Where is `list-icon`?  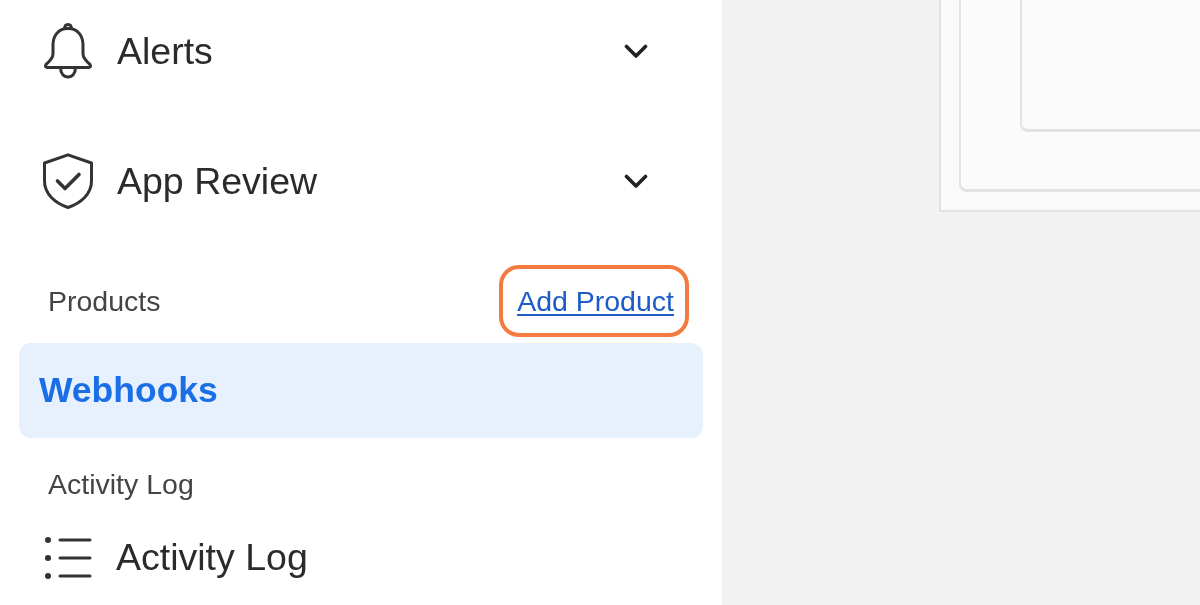 list-icon is located at coordinates (68, 557).